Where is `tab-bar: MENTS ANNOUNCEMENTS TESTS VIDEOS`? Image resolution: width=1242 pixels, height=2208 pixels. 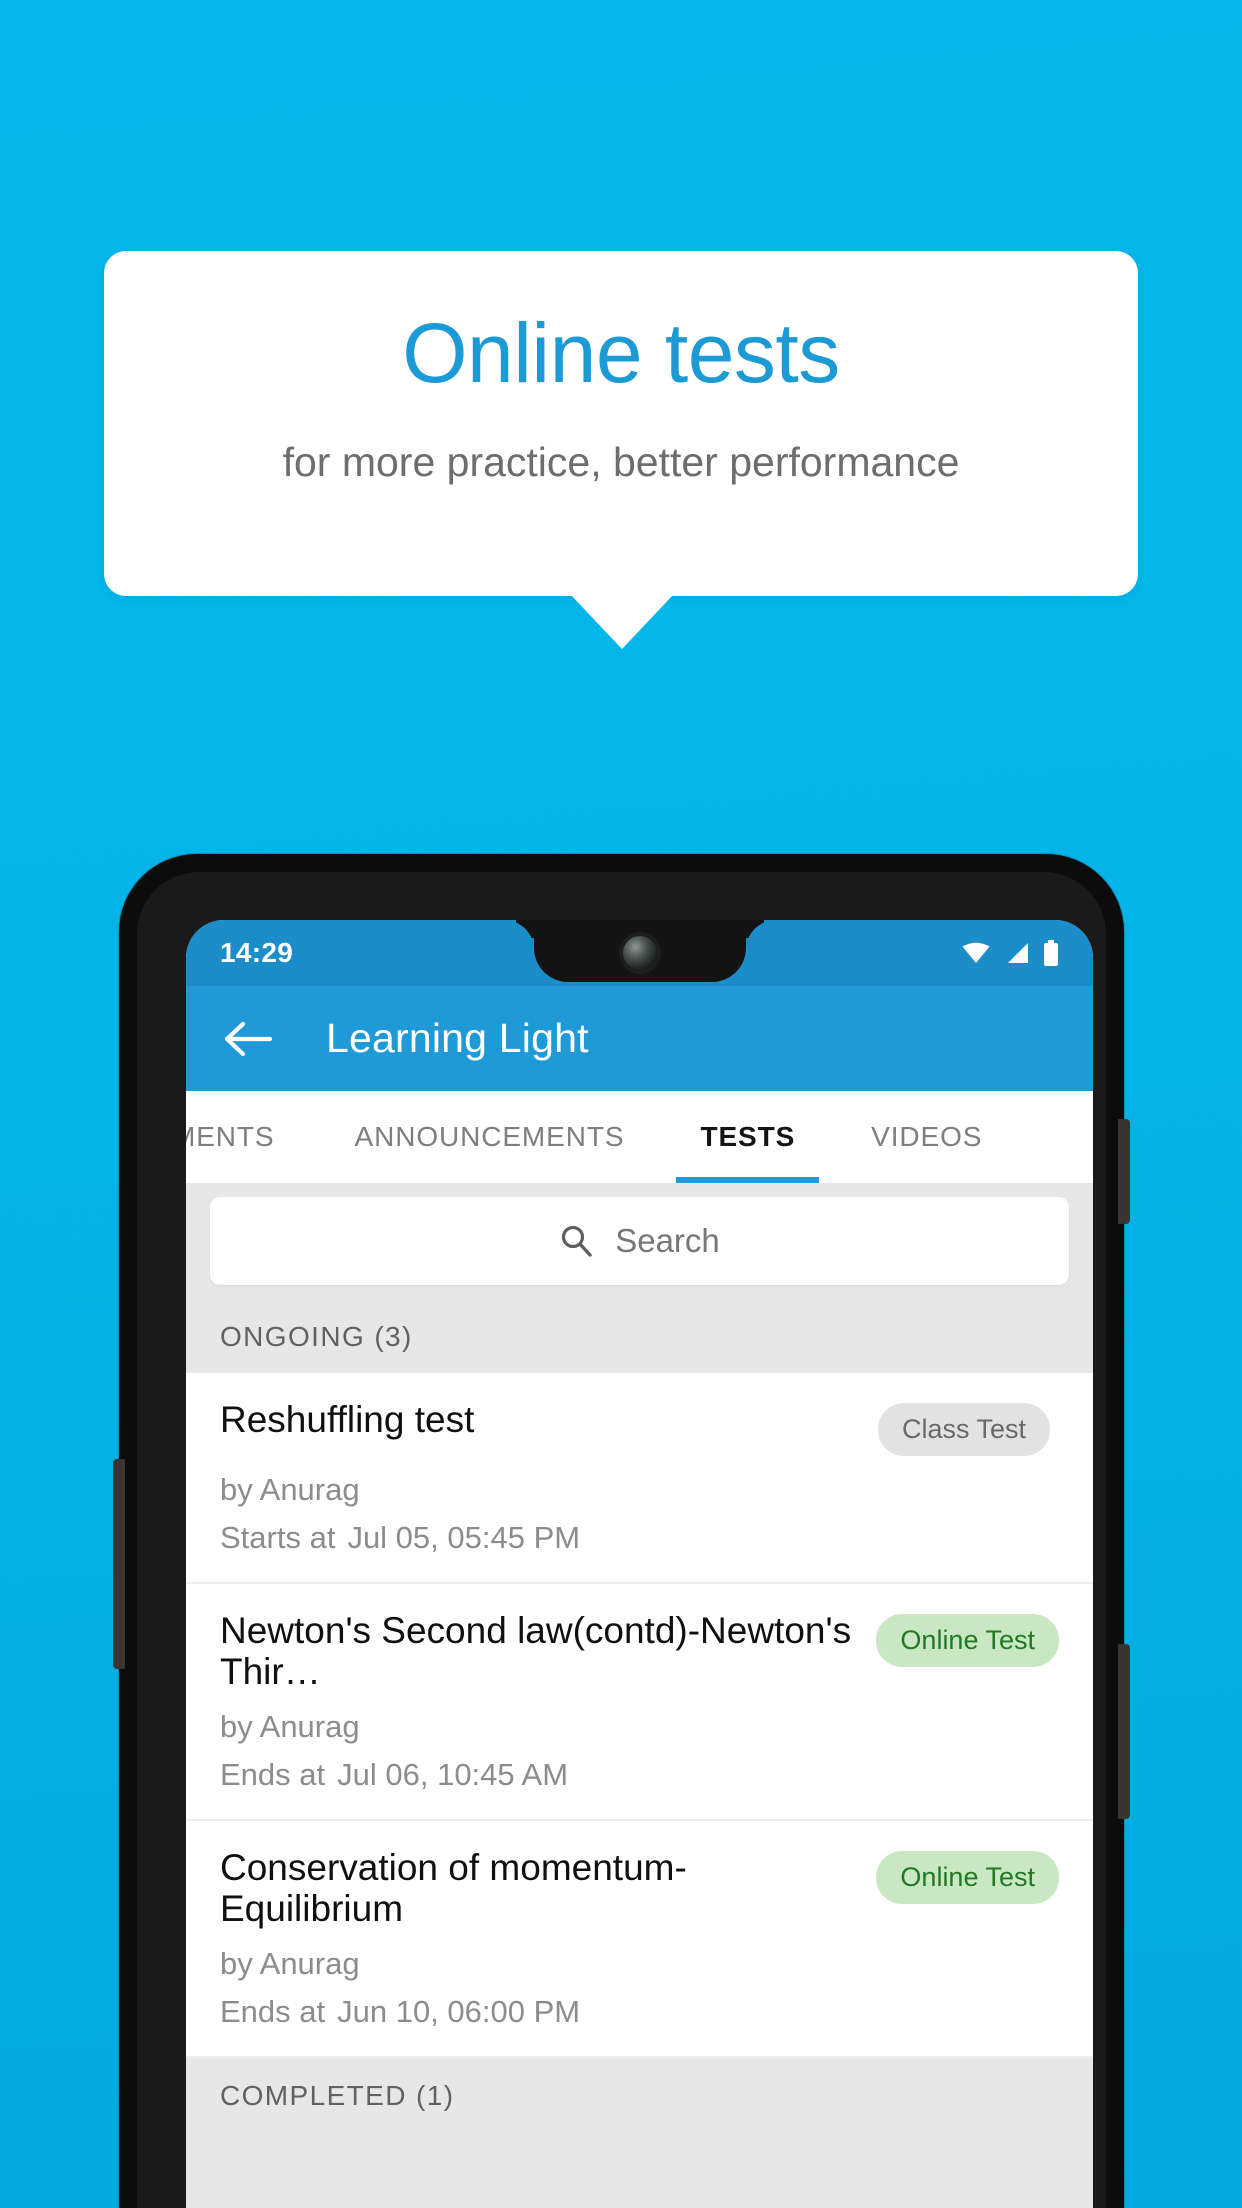 tab-bar: MENTS ANNOUNCEMENTS TESTS VIDEOS is located at coordinates (639, 1137).